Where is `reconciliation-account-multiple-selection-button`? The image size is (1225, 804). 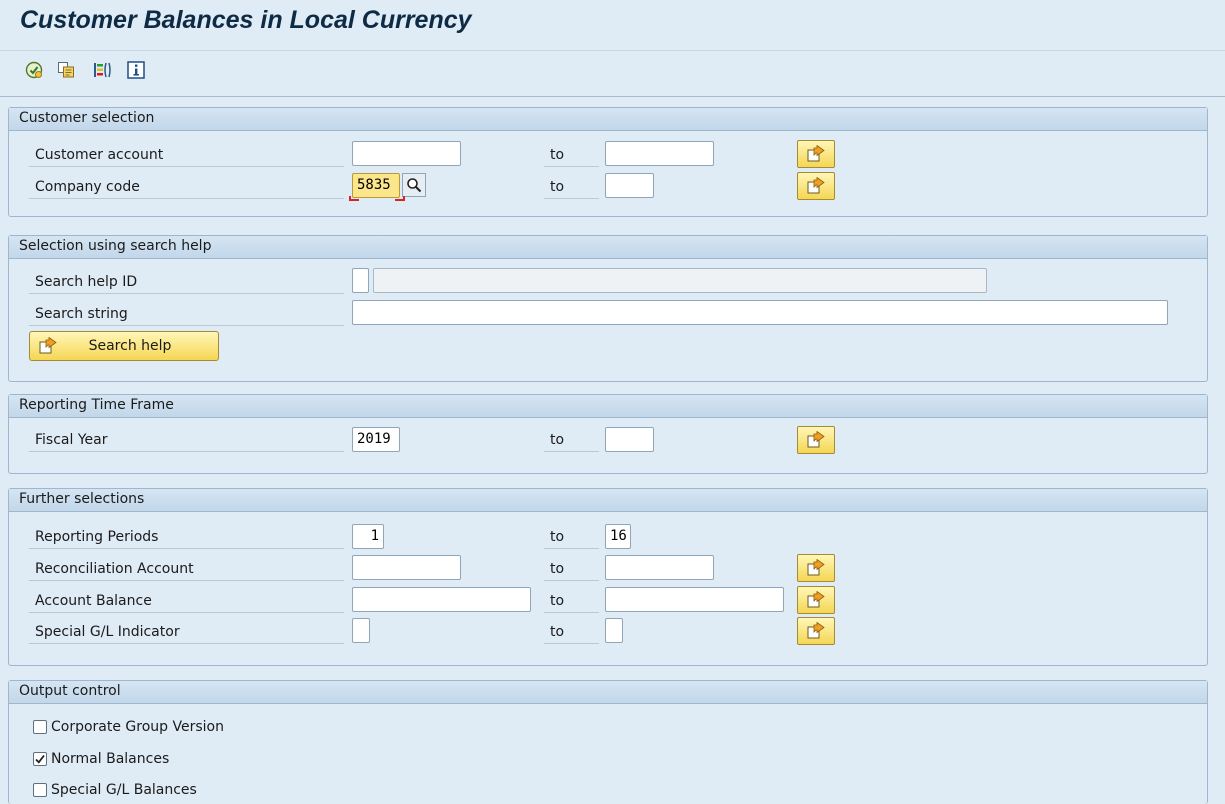 reconciliation-account-multiple-selection-button is located at coordinates (816, 568).